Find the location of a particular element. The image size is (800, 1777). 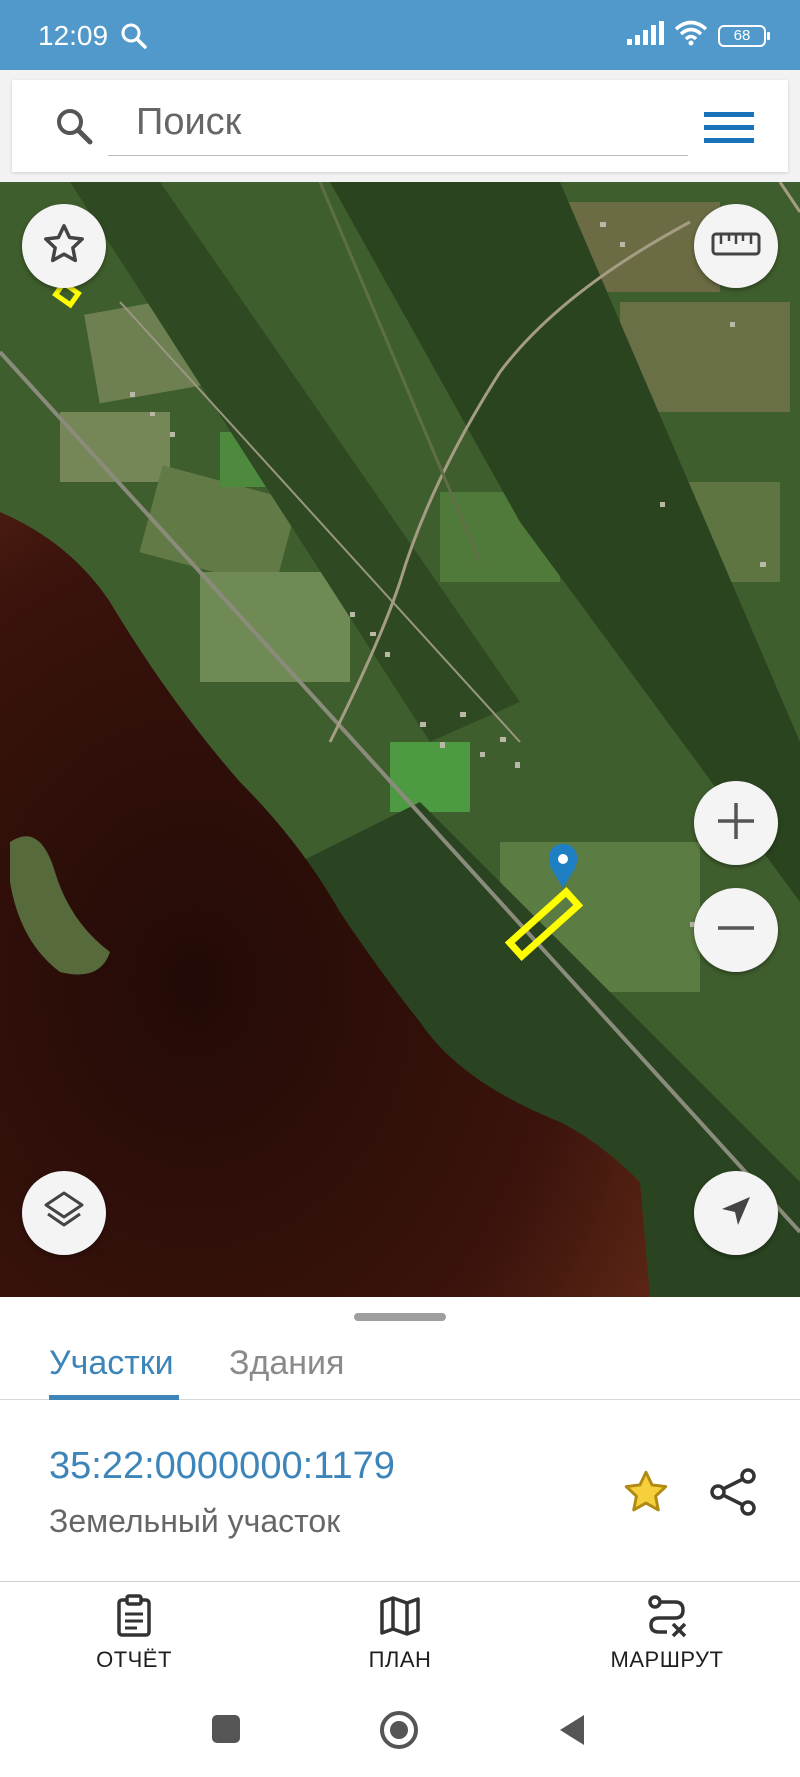

search-input is located at coordinates (398, 123).